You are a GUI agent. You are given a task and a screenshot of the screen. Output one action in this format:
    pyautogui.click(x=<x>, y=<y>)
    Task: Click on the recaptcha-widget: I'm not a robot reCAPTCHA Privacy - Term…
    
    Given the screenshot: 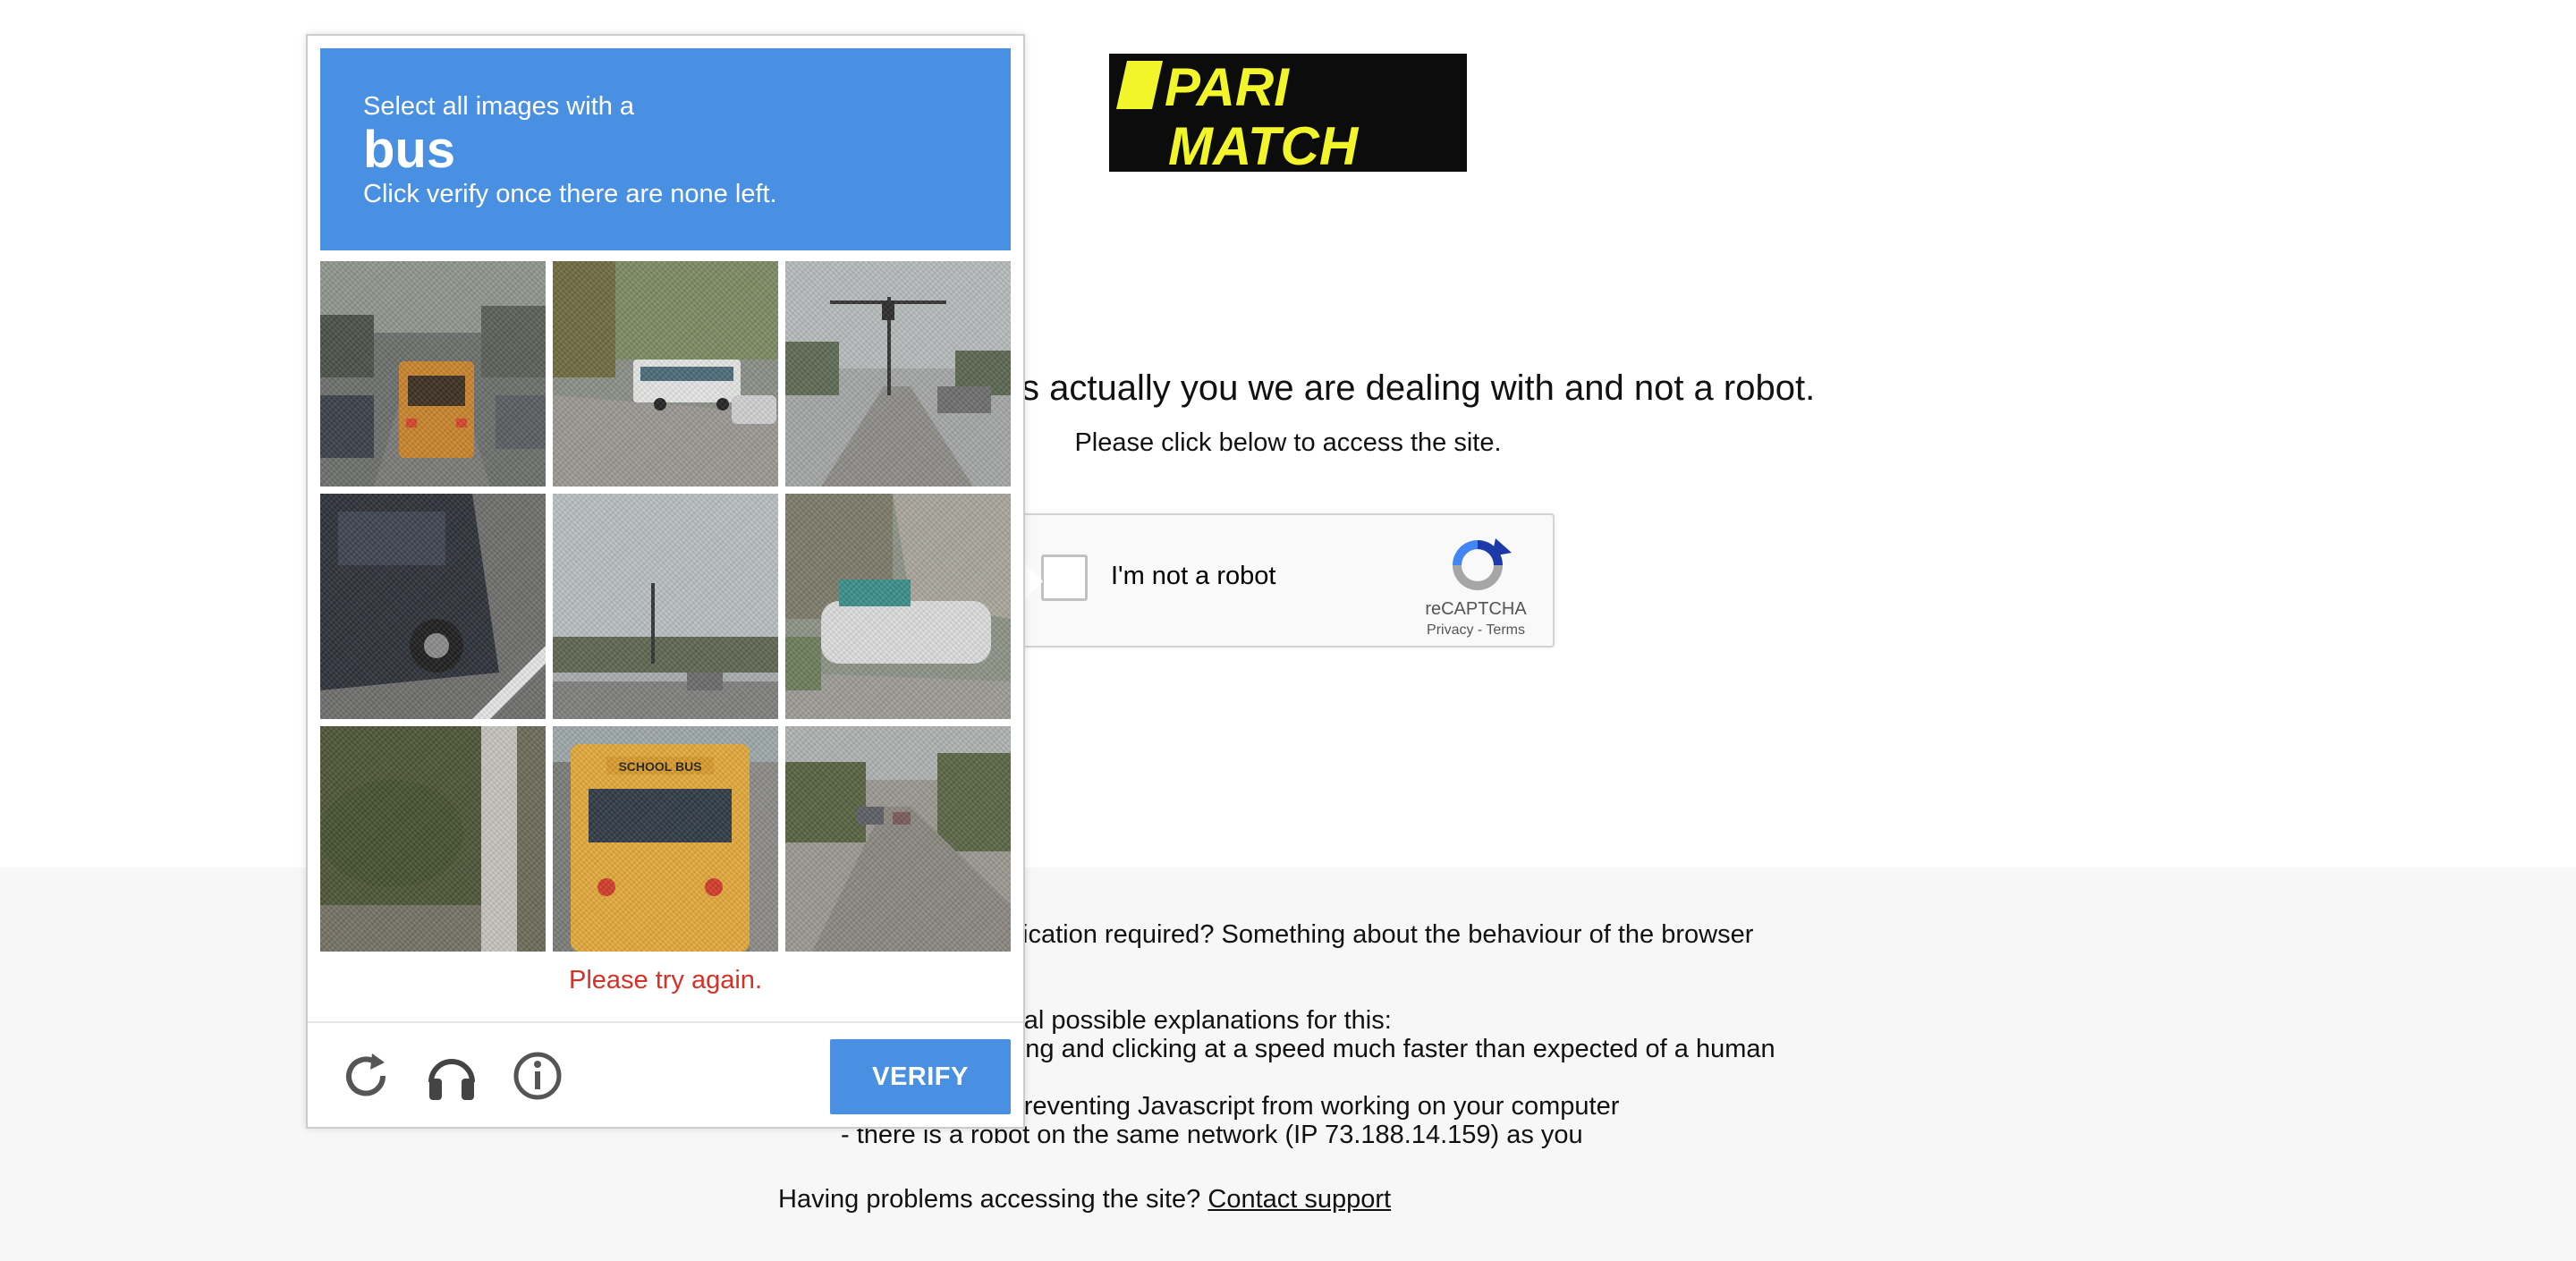 What is the action you would take?
    pyautogui.click(x=1283, y=580)
    